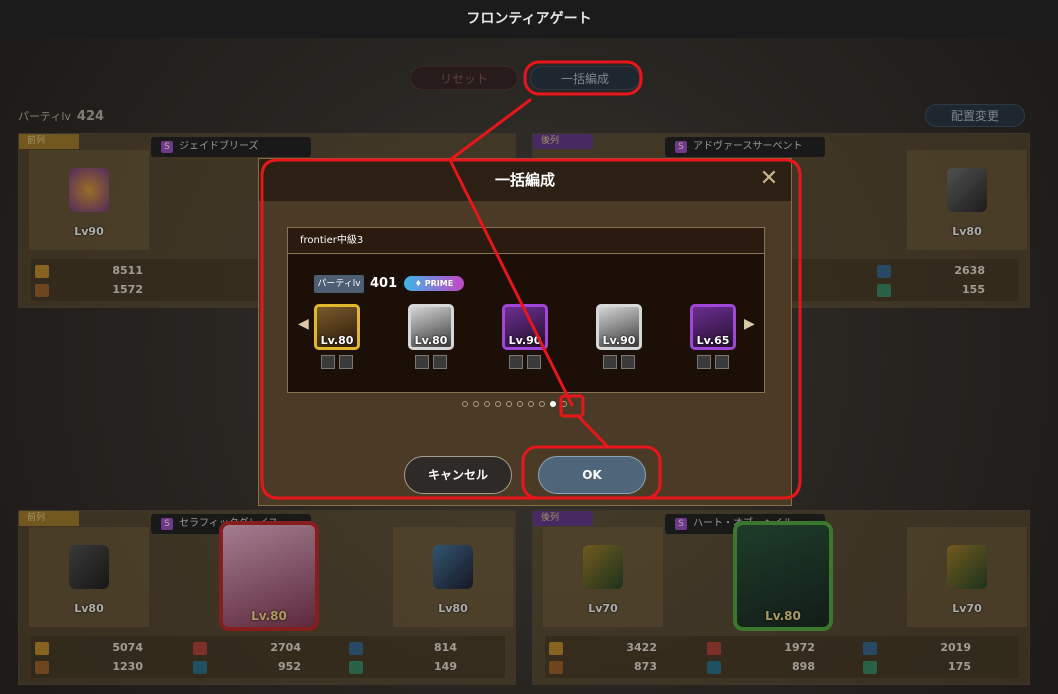 Image resolution: width=1058 pixels, height=694 pixels. Describe the element at coordinates (583, 78) in the screenshot. I see `highlight-bulk-button` at that location.